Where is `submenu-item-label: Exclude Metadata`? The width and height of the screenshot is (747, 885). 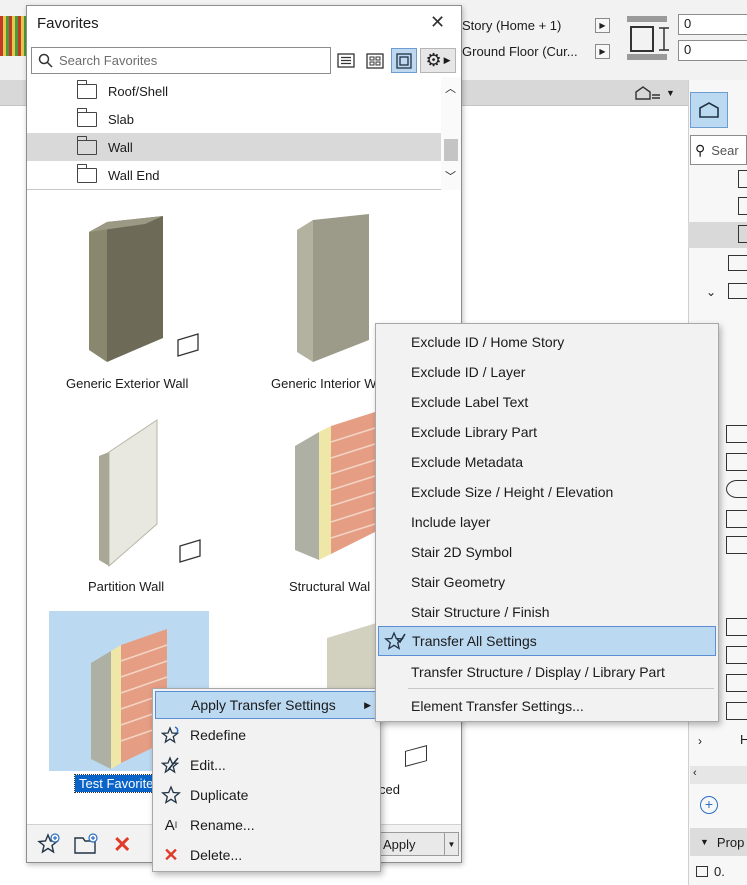
submenu-item-label: Exclude Metadata is located at coordinates (467, 462).